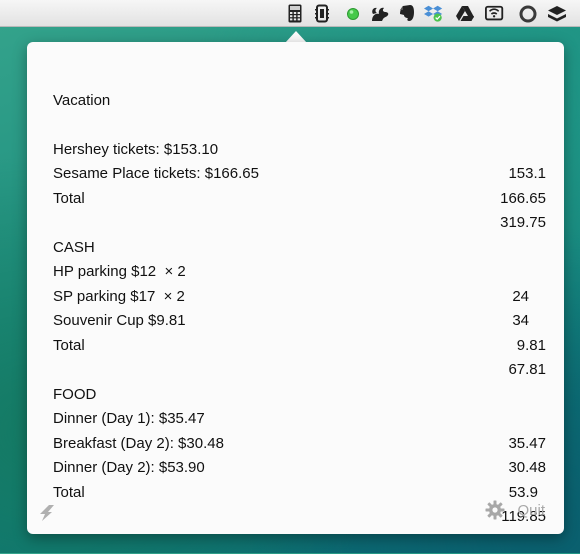  I want to click on expression-line: Dinner (Day 1): $35.47 35.47, so click(299, 417).